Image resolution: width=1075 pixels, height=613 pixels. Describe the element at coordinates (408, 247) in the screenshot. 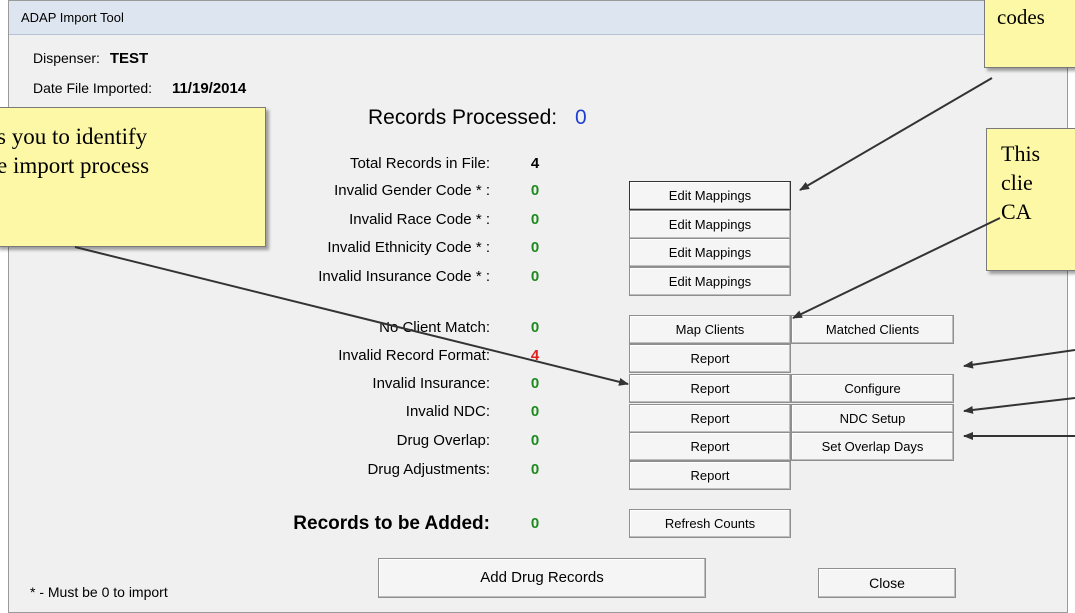

I see `row-label: Invalid Ethnicity Code * :` at that location.